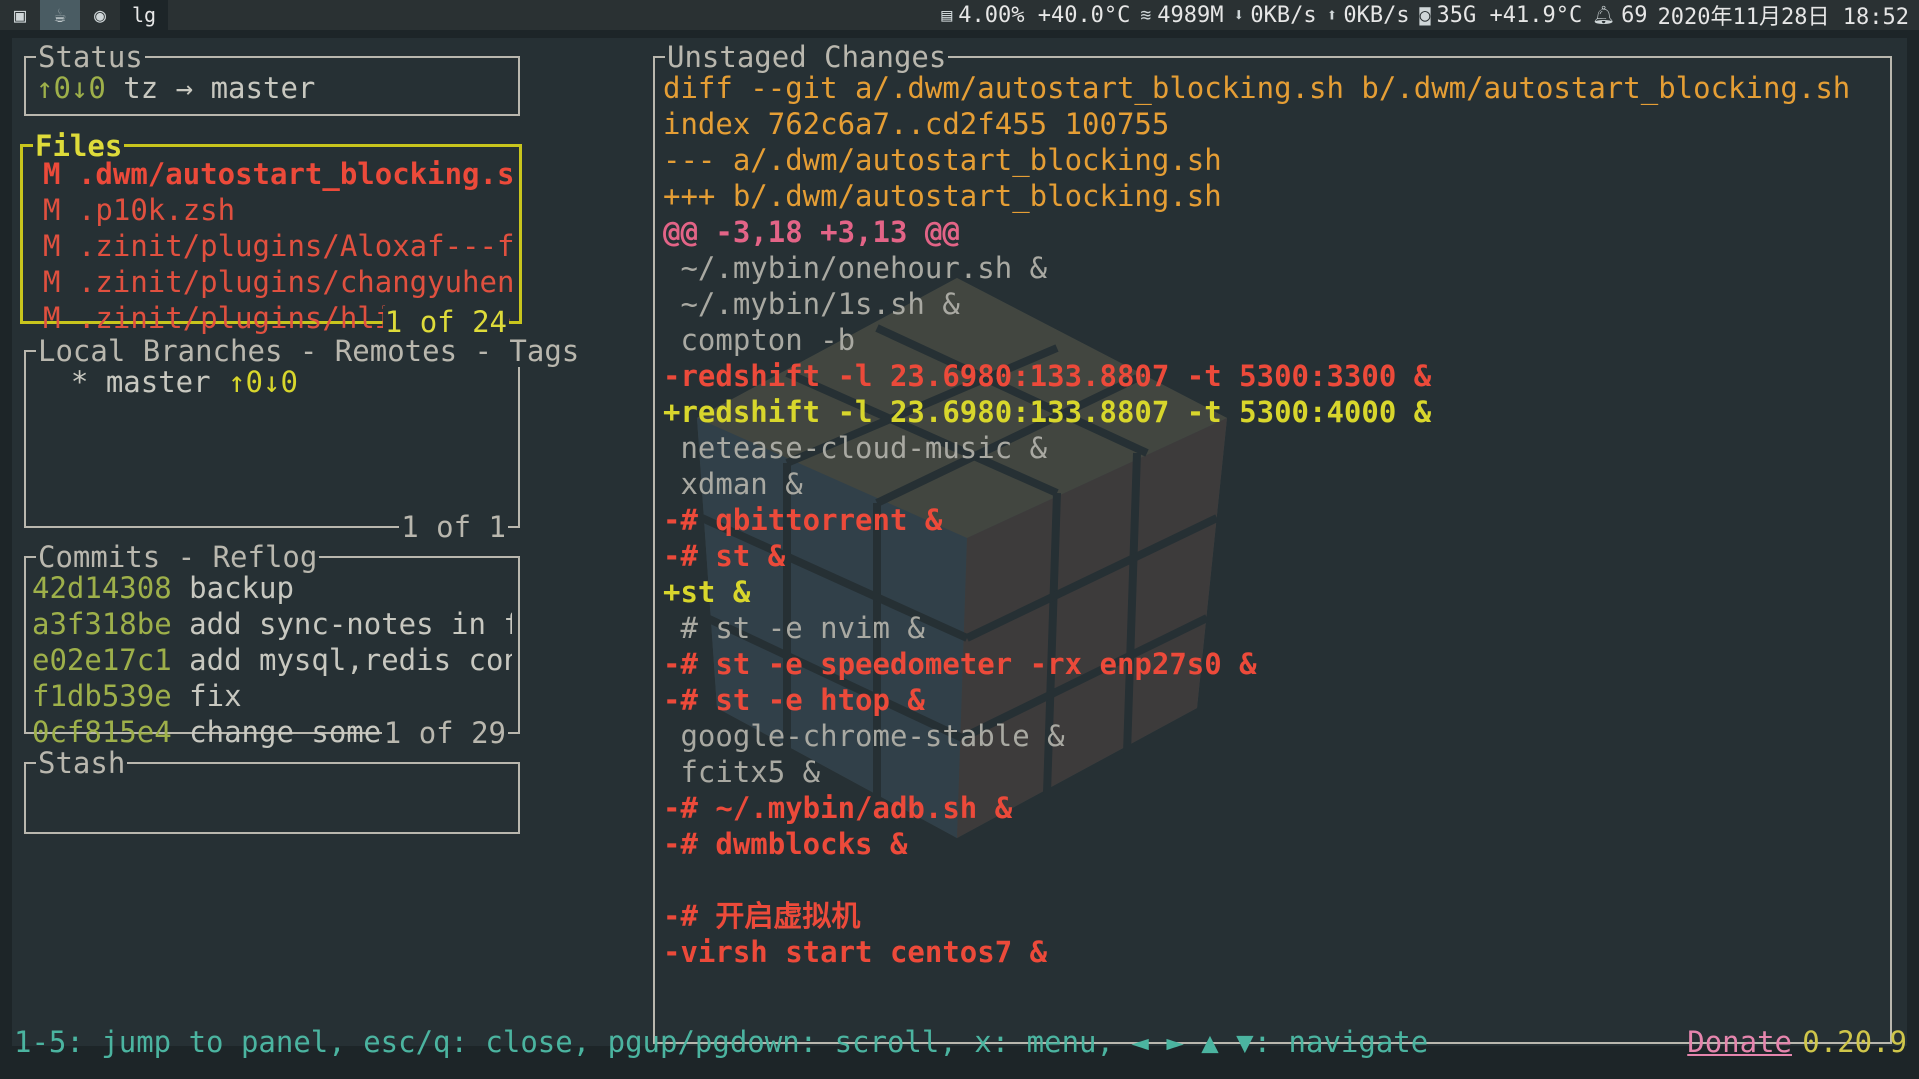 Image resolution: width=1919 pixels, height=1079 pixels. What do you see at coordinates (1854, 1042) in the screenshot?
I see `version-label: 0.20.9` at bounding box center [1854, 1042].